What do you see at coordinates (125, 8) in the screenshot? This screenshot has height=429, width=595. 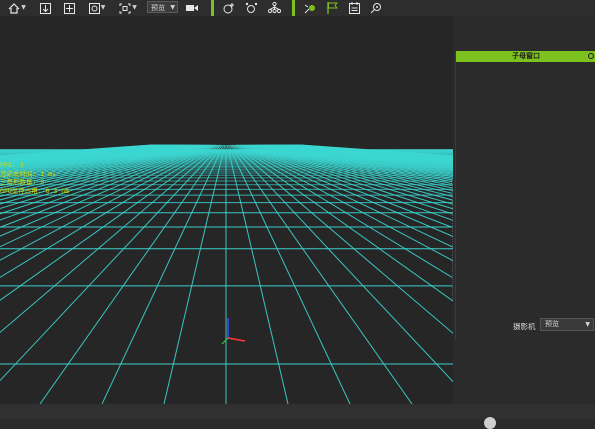 I see `frame-select-icon` at bounding box center [125, 8].